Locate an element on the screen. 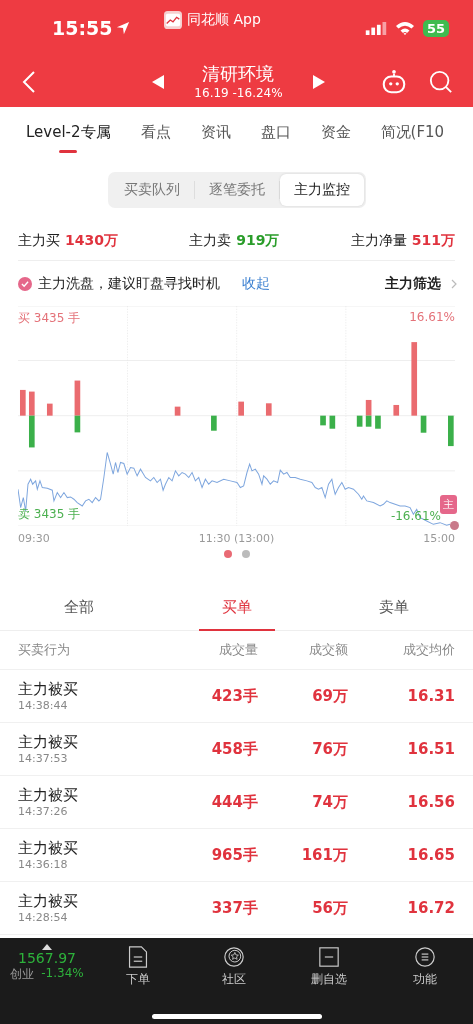  stock-name: 清研环境 is located at coordinates (238, 73).